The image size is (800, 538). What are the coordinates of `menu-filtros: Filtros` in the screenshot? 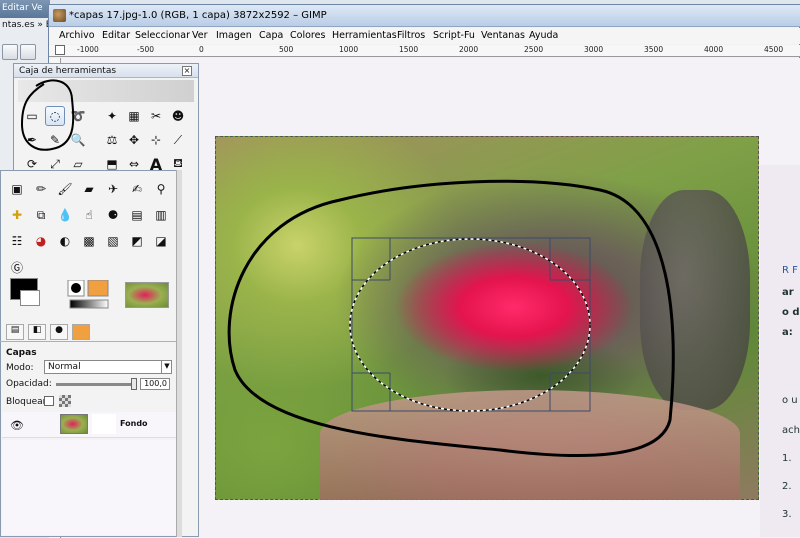 It's located at (411, 35).